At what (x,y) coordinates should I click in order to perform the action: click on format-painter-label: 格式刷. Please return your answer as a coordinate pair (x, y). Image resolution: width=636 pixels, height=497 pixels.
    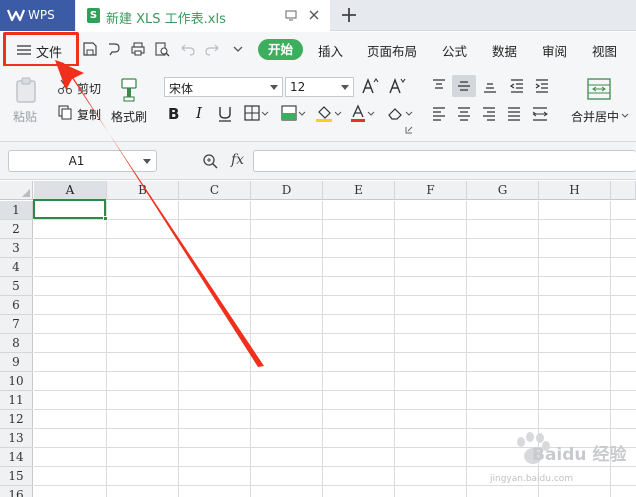
    Looking at the image, I should click on (129, 116).